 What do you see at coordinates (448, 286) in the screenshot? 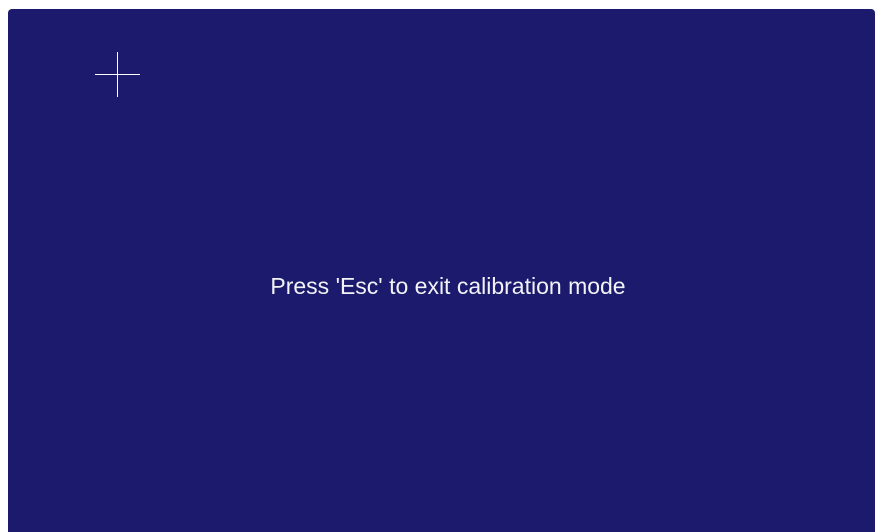
I see `calibration-instruction-text: Press 'Esc' to exit calibration mode` at bounding box center [448, 286].